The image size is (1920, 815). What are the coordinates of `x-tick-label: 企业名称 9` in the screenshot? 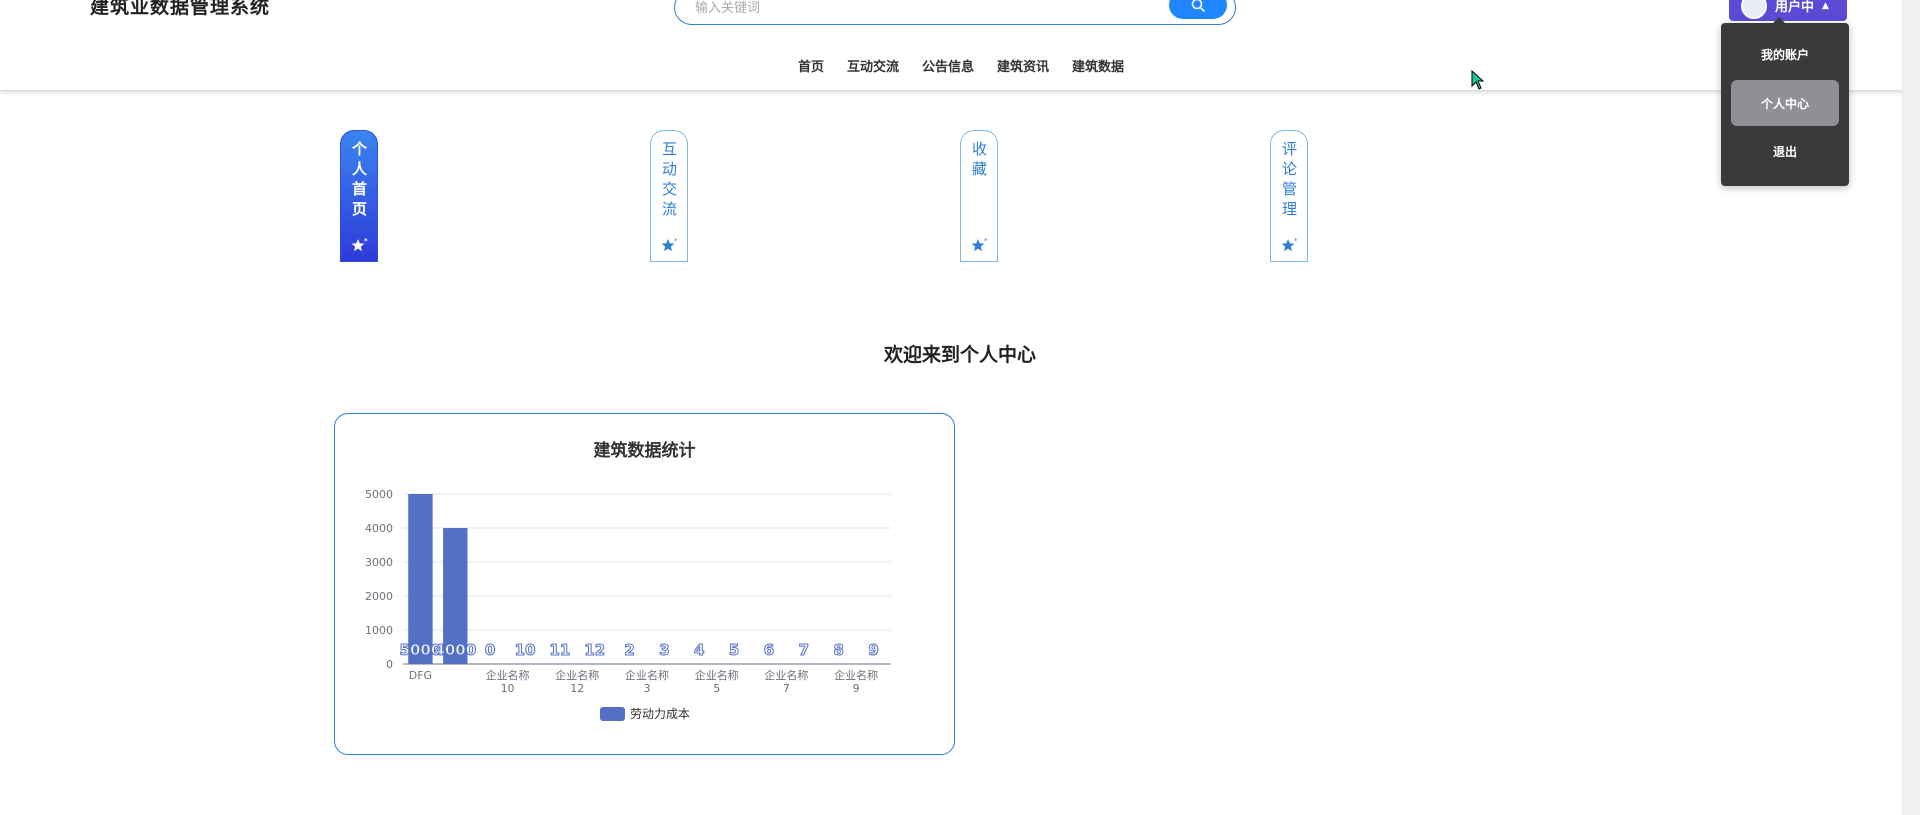 It's located at (856, 681).